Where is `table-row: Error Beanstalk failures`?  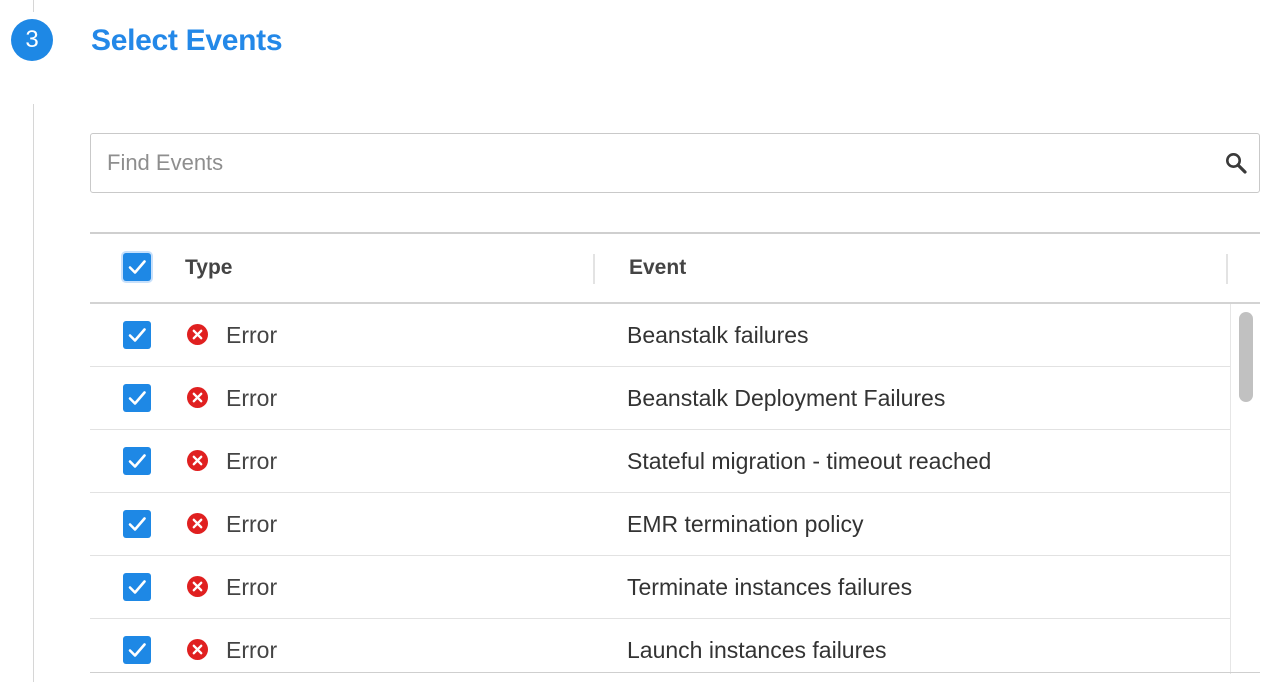
table-row: Error Beanstalk failures is located at coordinates (660, 335).